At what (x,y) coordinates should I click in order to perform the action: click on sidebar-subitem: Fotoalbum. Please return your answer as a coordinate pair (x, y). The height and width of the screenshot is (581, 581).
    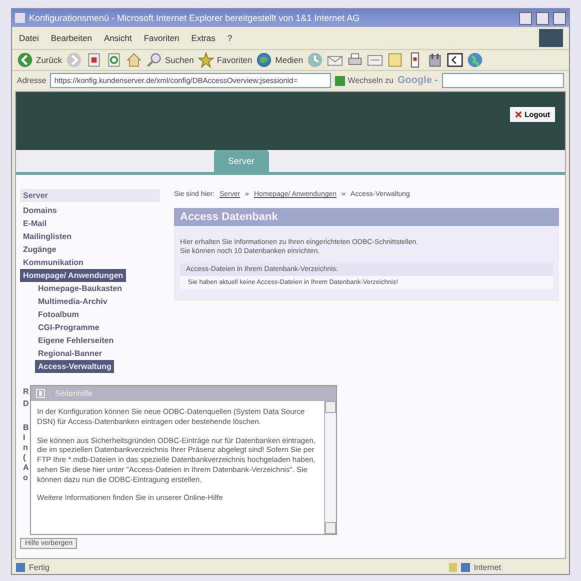
    Looking at the image, I should click on (58, 314).